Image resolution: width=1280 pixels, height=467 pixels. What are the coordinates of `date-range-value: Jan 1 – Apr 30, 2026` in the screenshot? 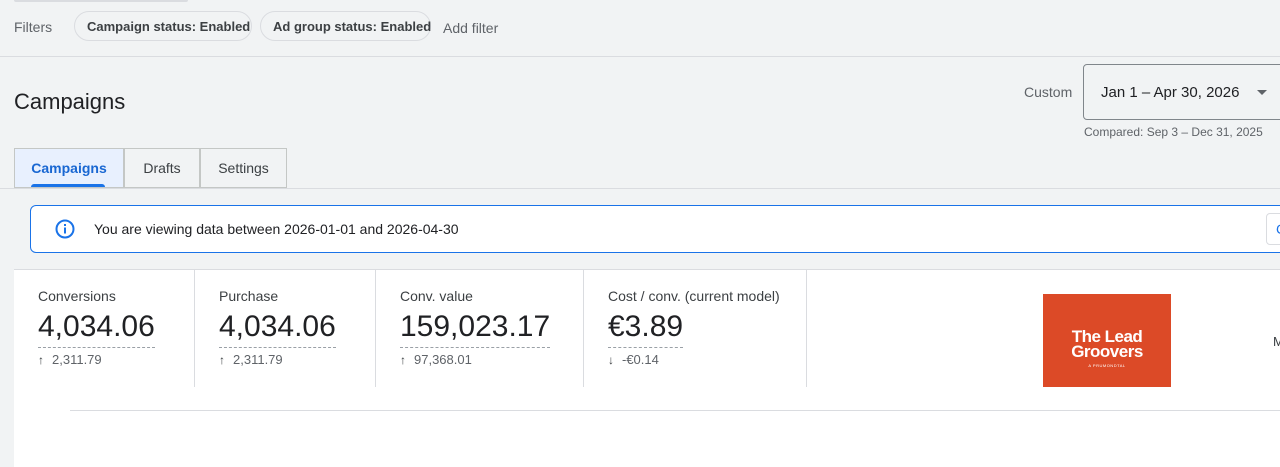 It's located at (1170, 92).